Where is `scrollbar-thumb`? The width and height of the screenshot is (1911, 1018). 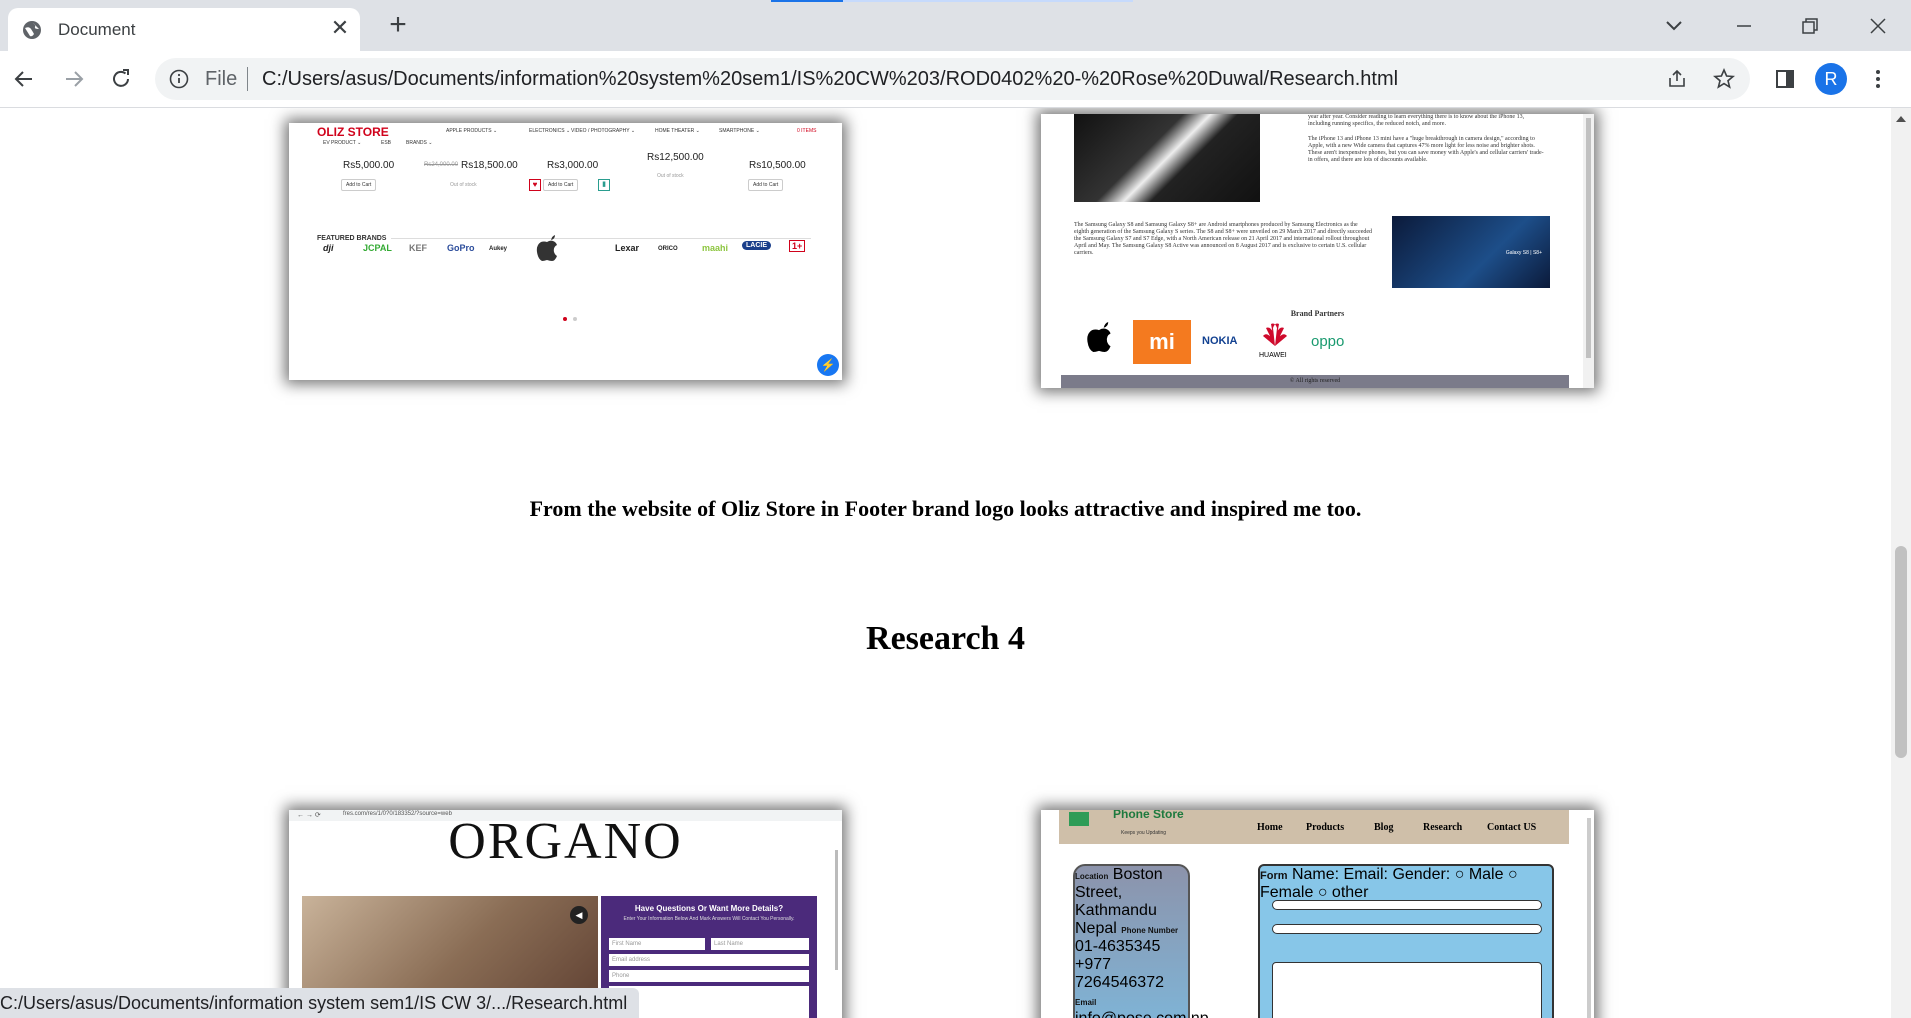 scrollbar-thumb is located at coordinates (1901, 652).